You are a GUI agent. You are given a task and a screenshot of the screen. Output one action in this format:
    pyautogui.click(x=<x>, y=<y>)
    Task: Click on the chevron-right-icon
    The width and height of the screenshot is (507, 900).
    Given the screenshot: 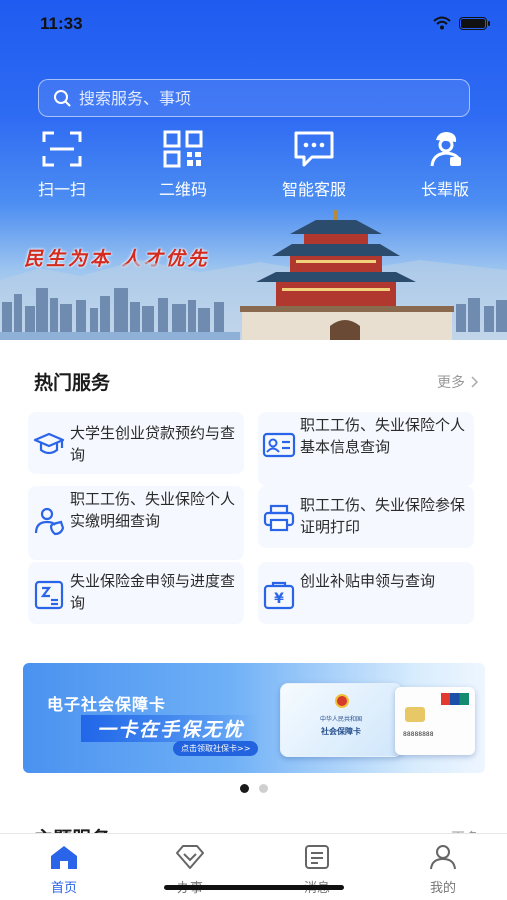 What is the action you would take?
    pyautogui.click(x=475, y=382)
    